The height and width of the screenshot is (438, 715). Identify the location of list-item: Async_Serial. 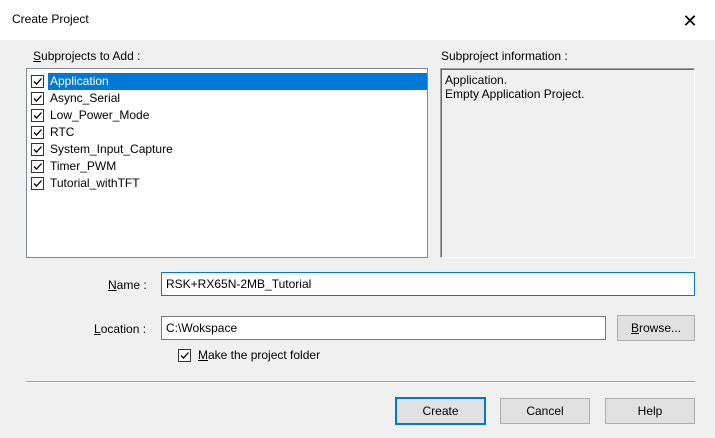
(229, 98).